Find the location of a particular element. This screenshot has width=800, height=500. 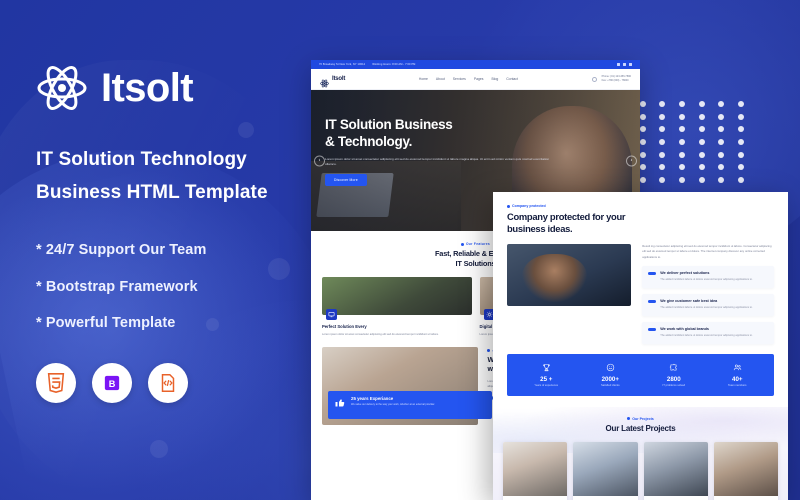

stat-item: 2000+ Satisfied clients is located at coordinates (610, 375).